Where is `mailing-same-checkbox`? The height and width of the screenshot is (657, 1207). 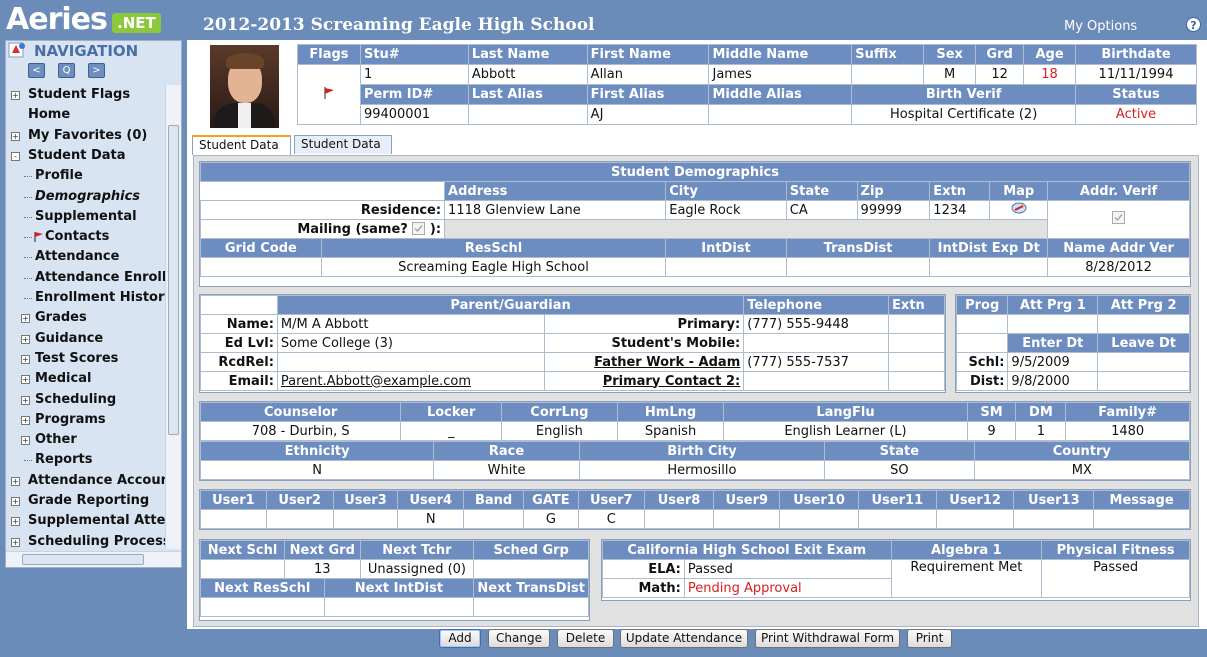 mailing-same-checkbox is located at coordinates (419, 228).